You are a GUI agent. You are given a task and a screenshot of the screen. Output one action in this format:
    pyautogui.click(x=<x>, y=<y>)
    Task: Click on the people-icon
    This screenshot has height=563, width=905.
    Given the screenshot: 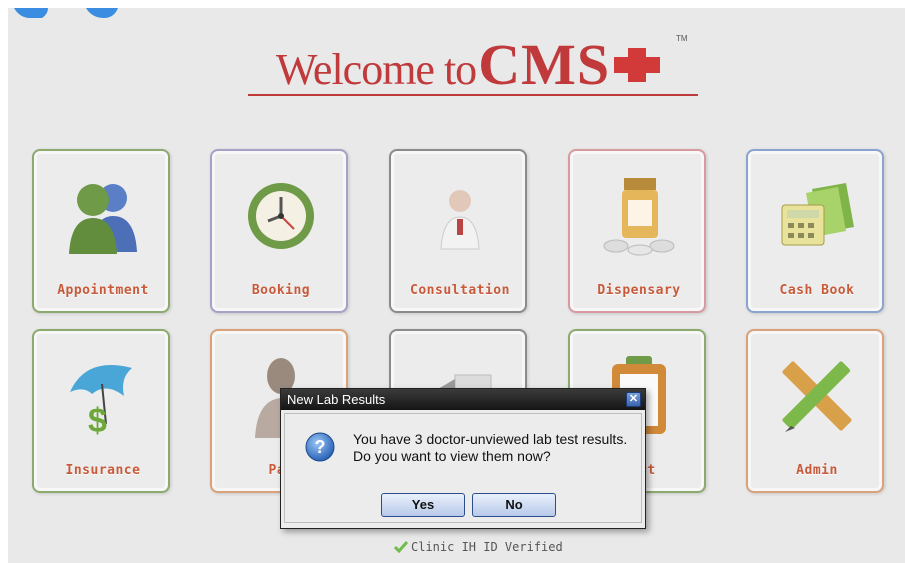 What is the action you would take?
    pyautogui.click(x=103, y=216)
    